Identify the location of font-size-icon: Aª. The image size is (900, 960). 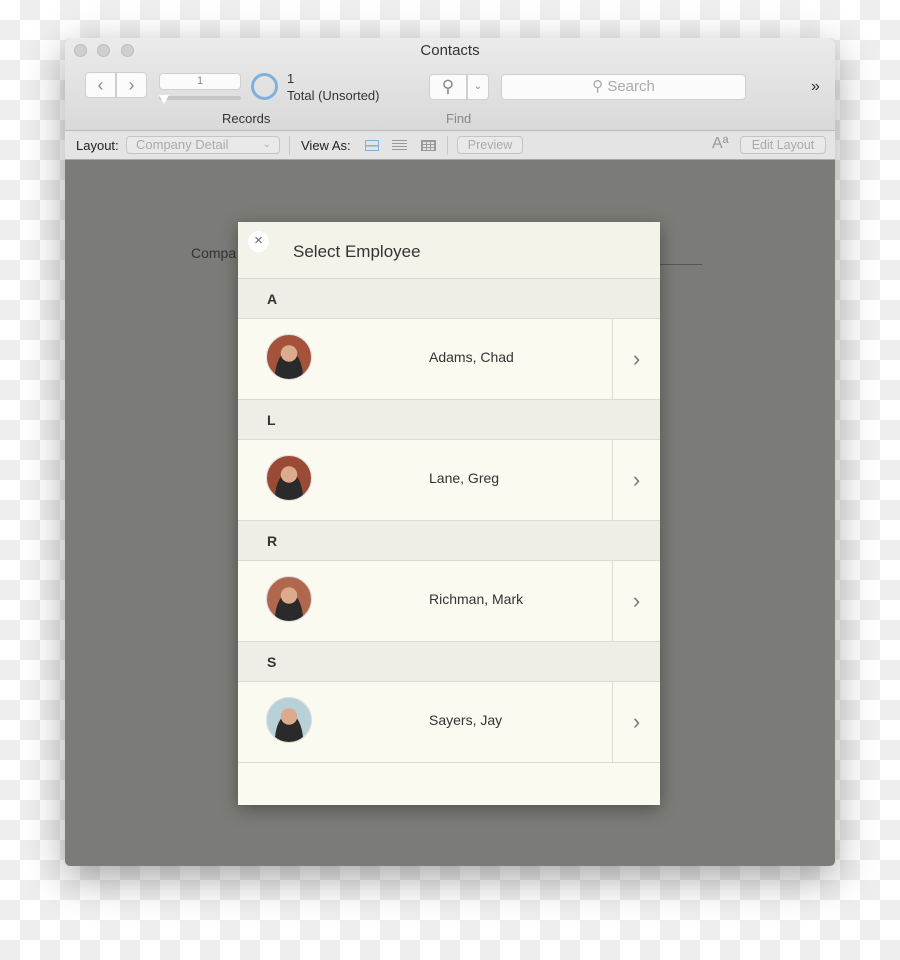
(720, 144).